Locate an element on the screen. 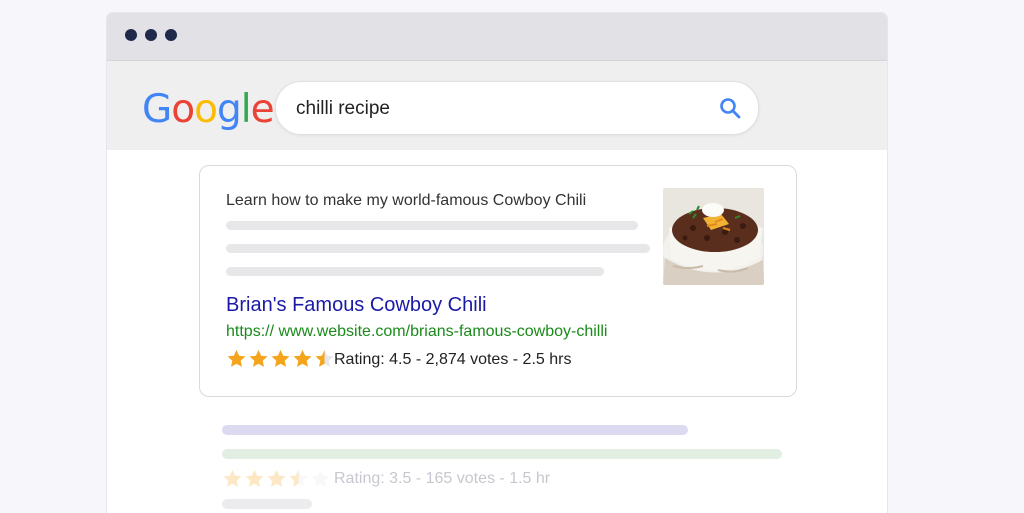  google-logo: Google is located at coordinates (208, 109).